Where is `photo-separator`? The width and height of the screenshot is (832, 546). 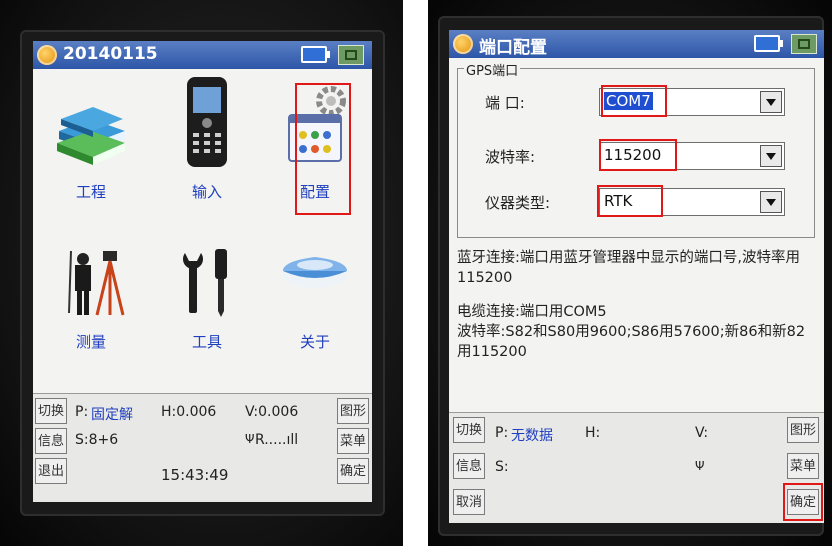 photo-separator is located at coordinates (415, 273).